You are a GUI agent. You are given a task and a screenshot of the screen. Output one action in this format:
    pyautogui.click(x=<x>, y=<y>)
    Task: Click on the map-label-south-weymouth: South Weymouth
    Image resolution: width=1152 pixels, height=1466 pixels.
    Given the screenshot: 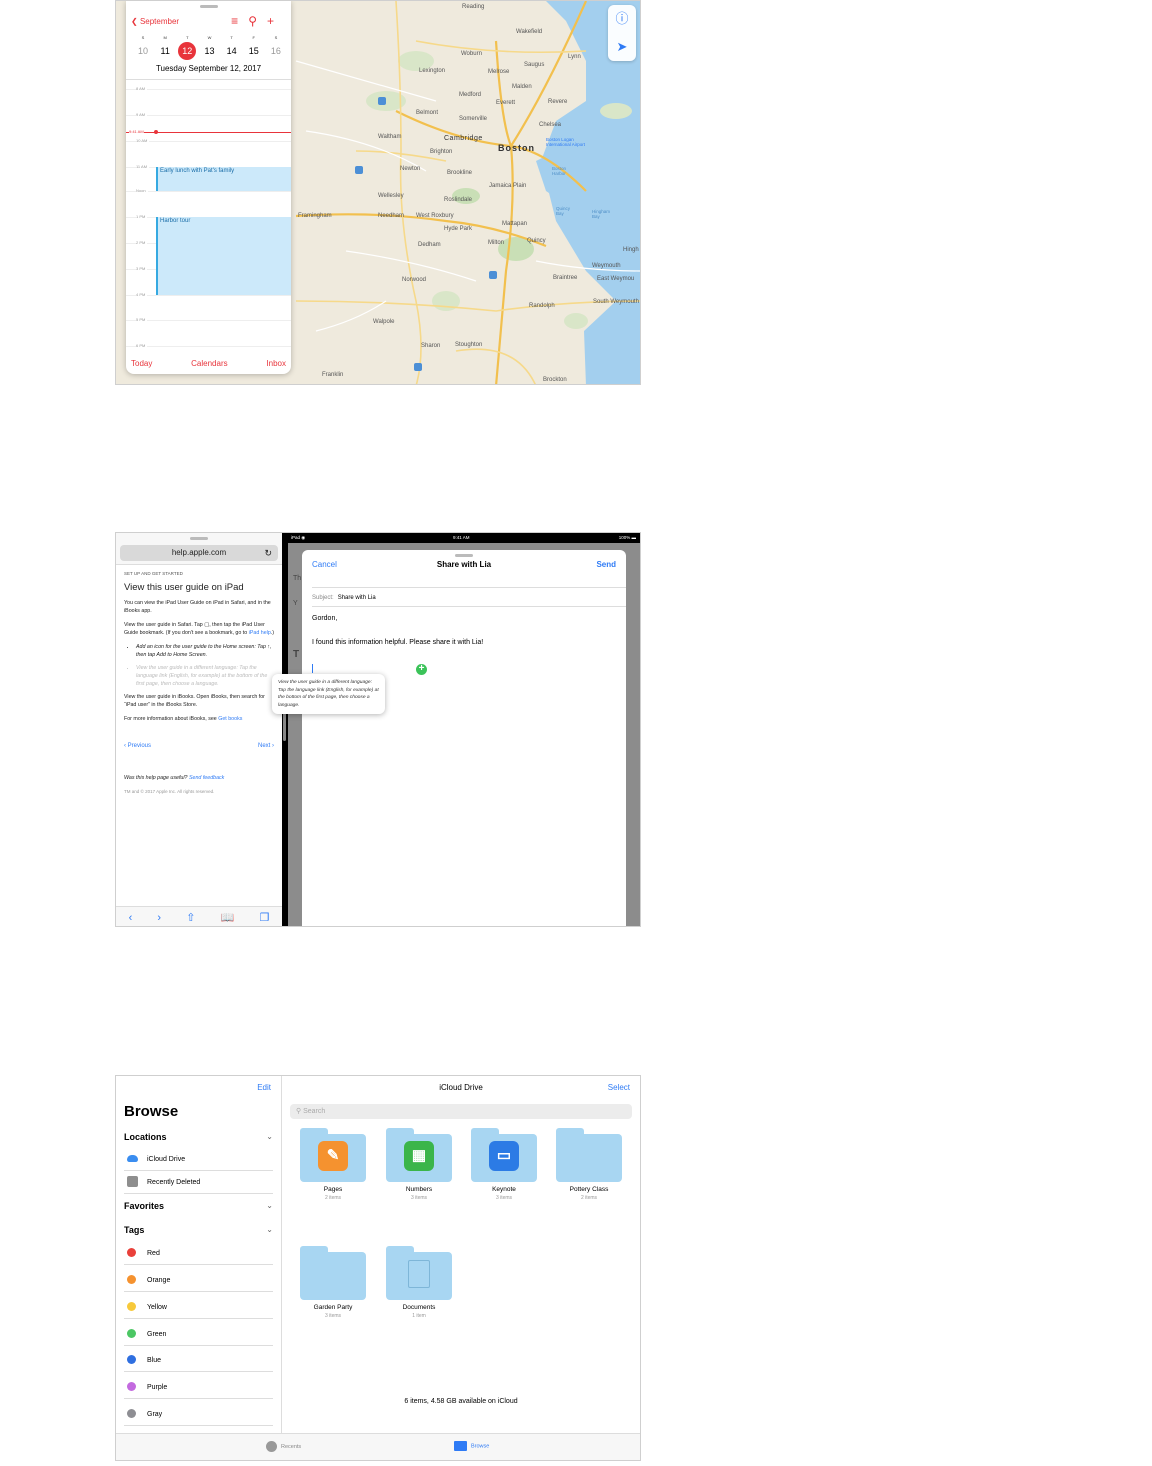 What is the action you would take?
    pyautogui.click(x=616, y=302)
    